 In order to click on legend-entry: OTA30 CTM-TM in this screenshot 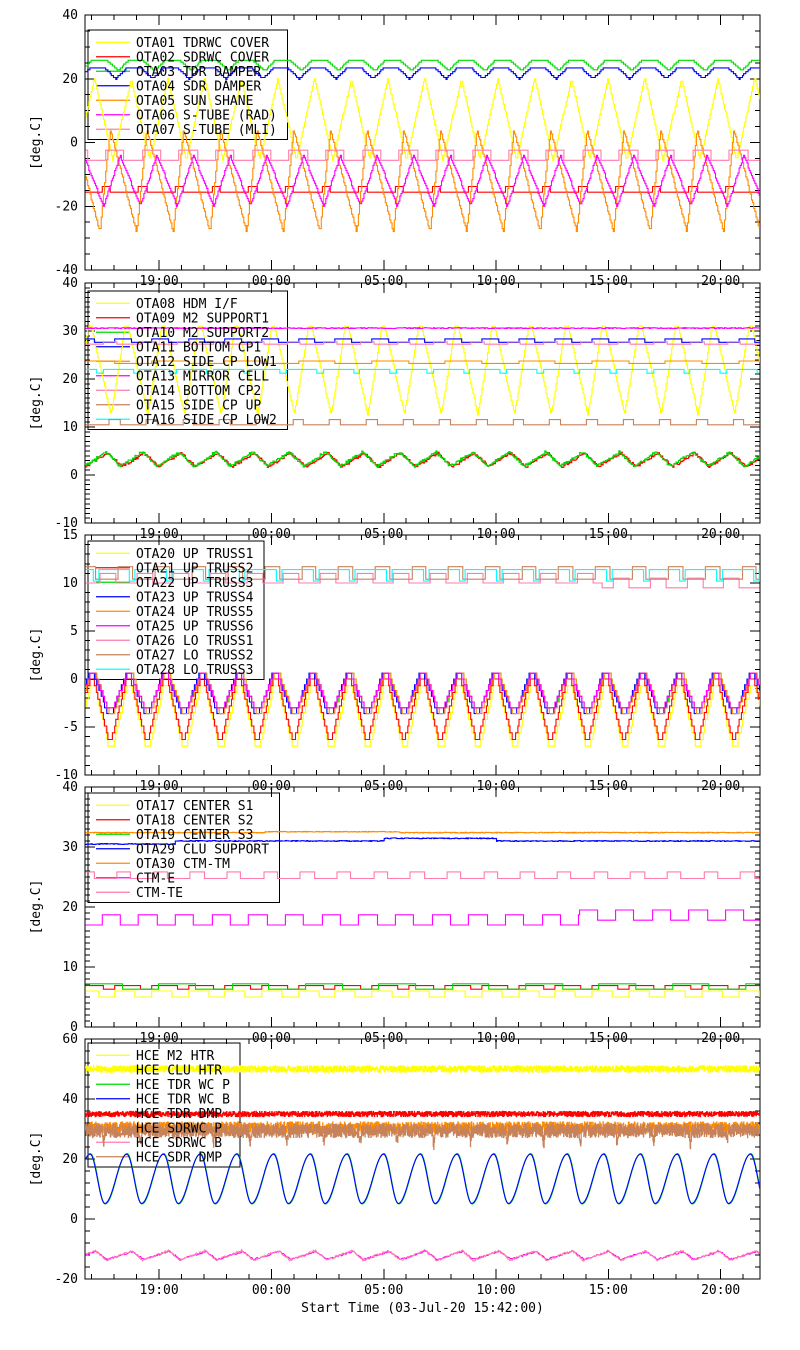, I will do `click(183, 864)`.